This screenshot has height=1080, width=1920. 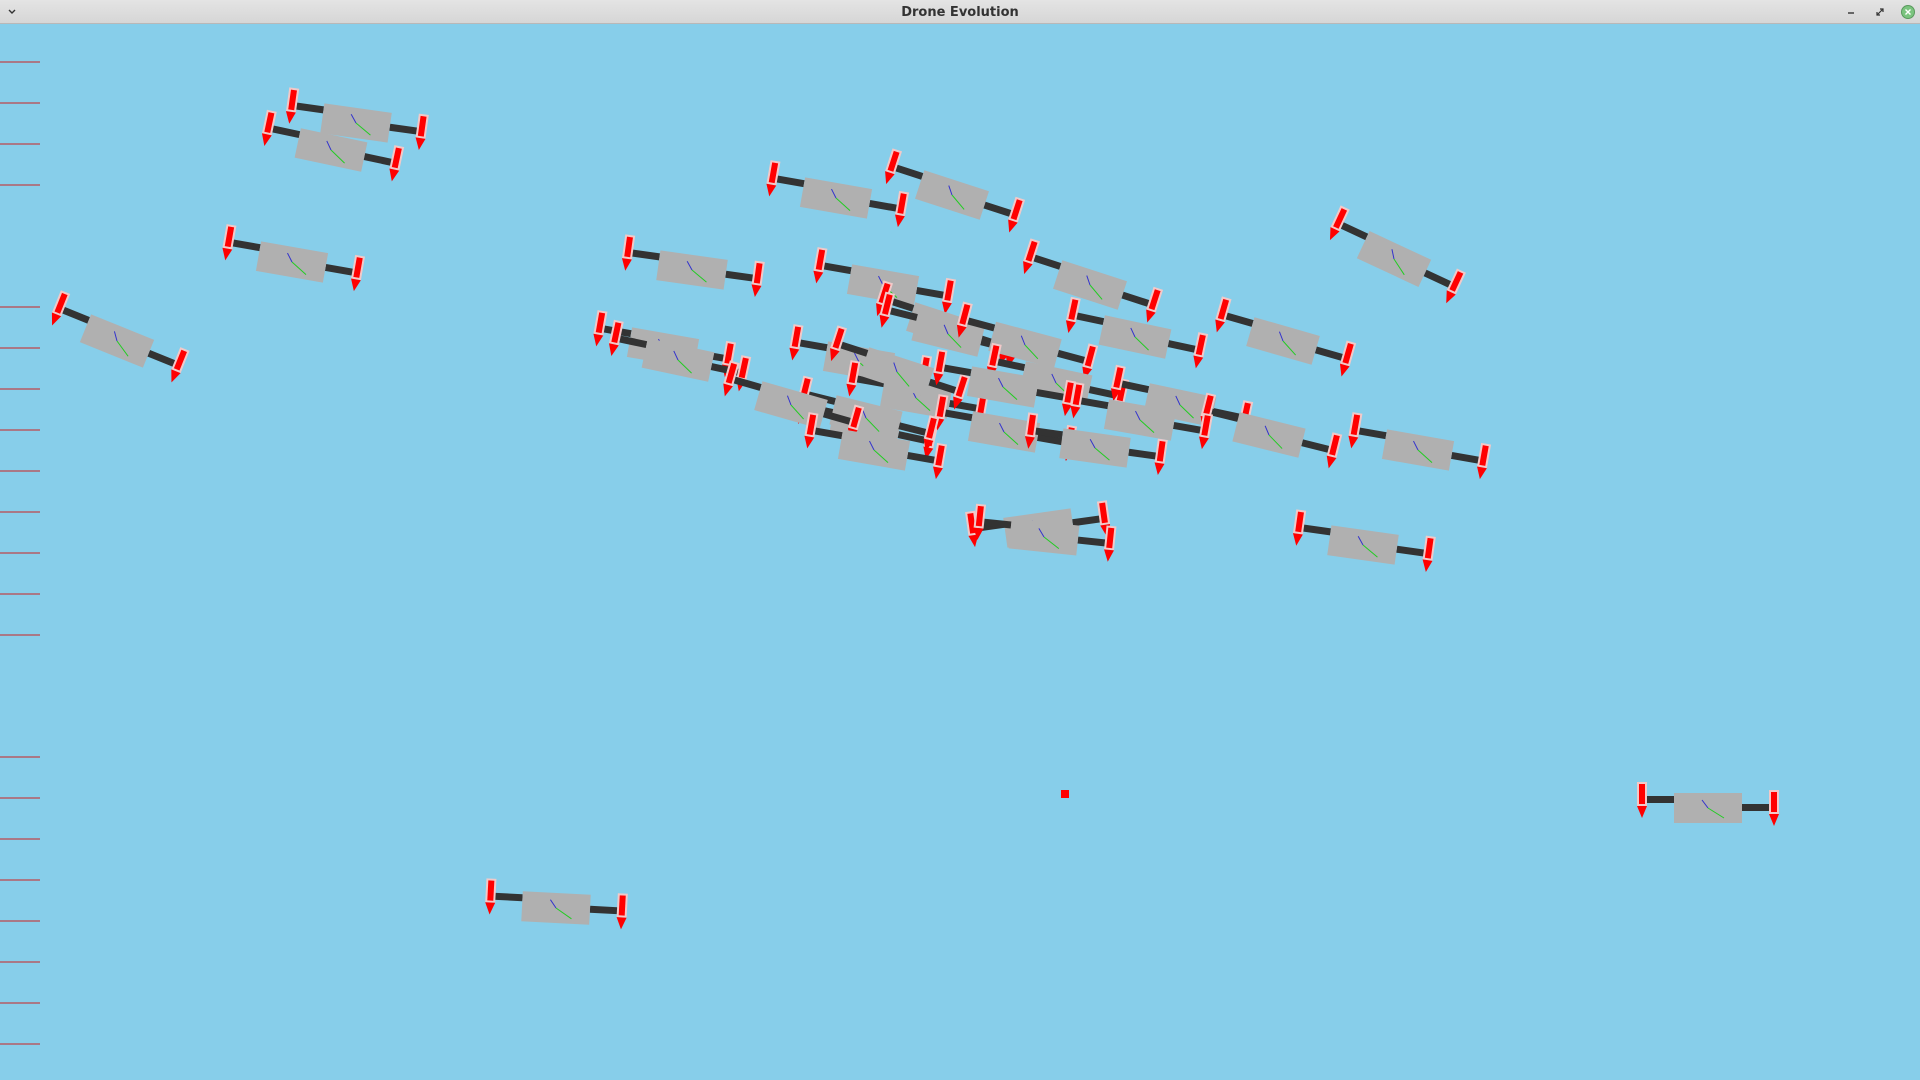 What do you see at coordinates (1065, 794) in the screenshot?
I see `target-marker` at bounding box center [1065, 794].